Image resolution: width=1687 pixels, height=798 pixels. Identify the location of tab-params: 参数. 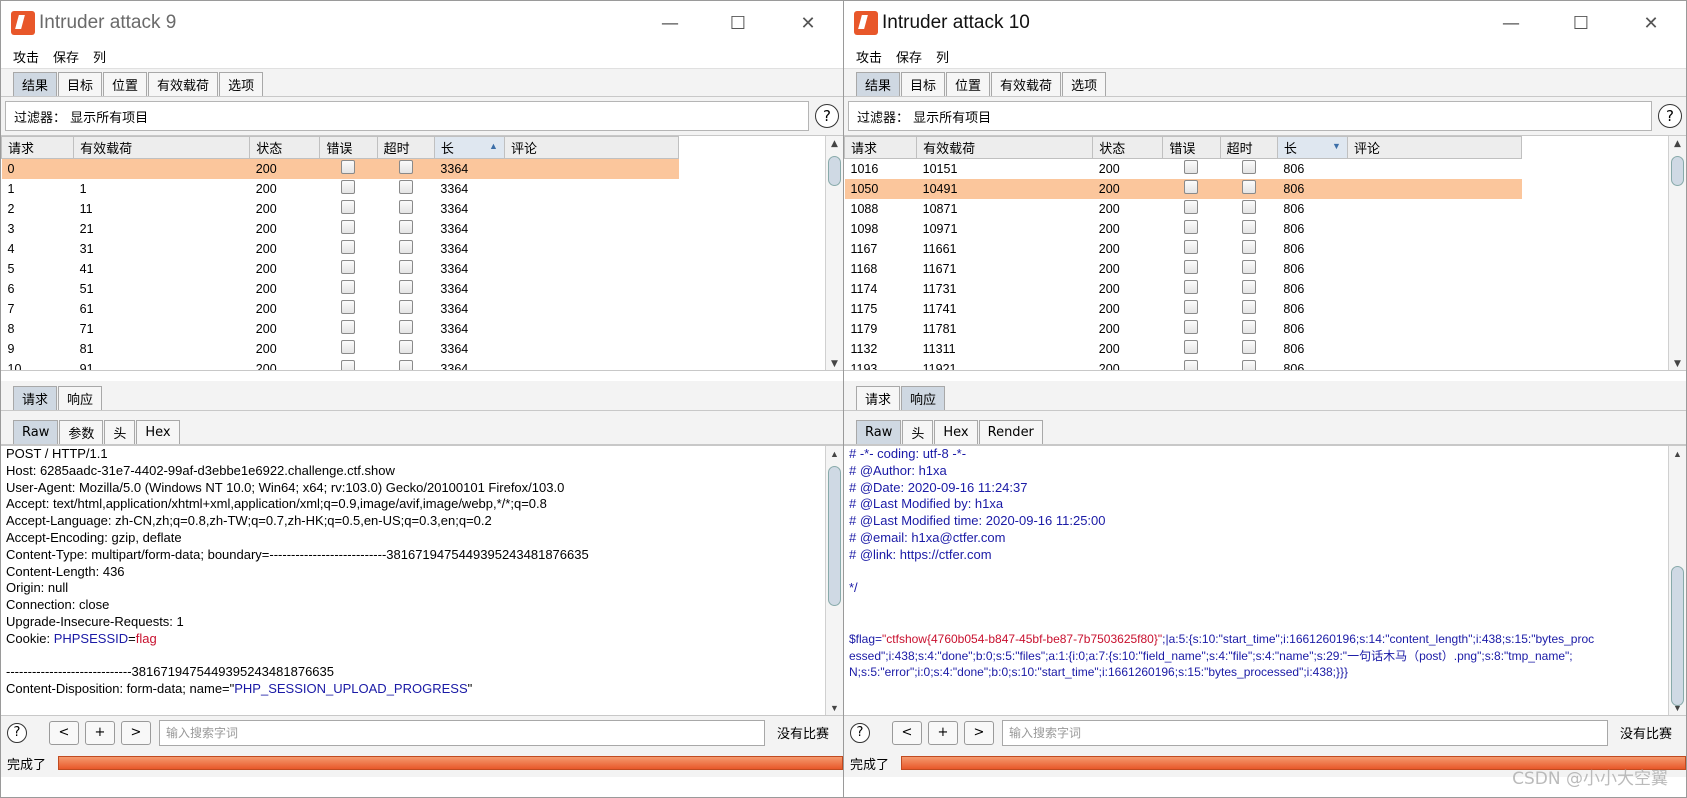
(81, 432).